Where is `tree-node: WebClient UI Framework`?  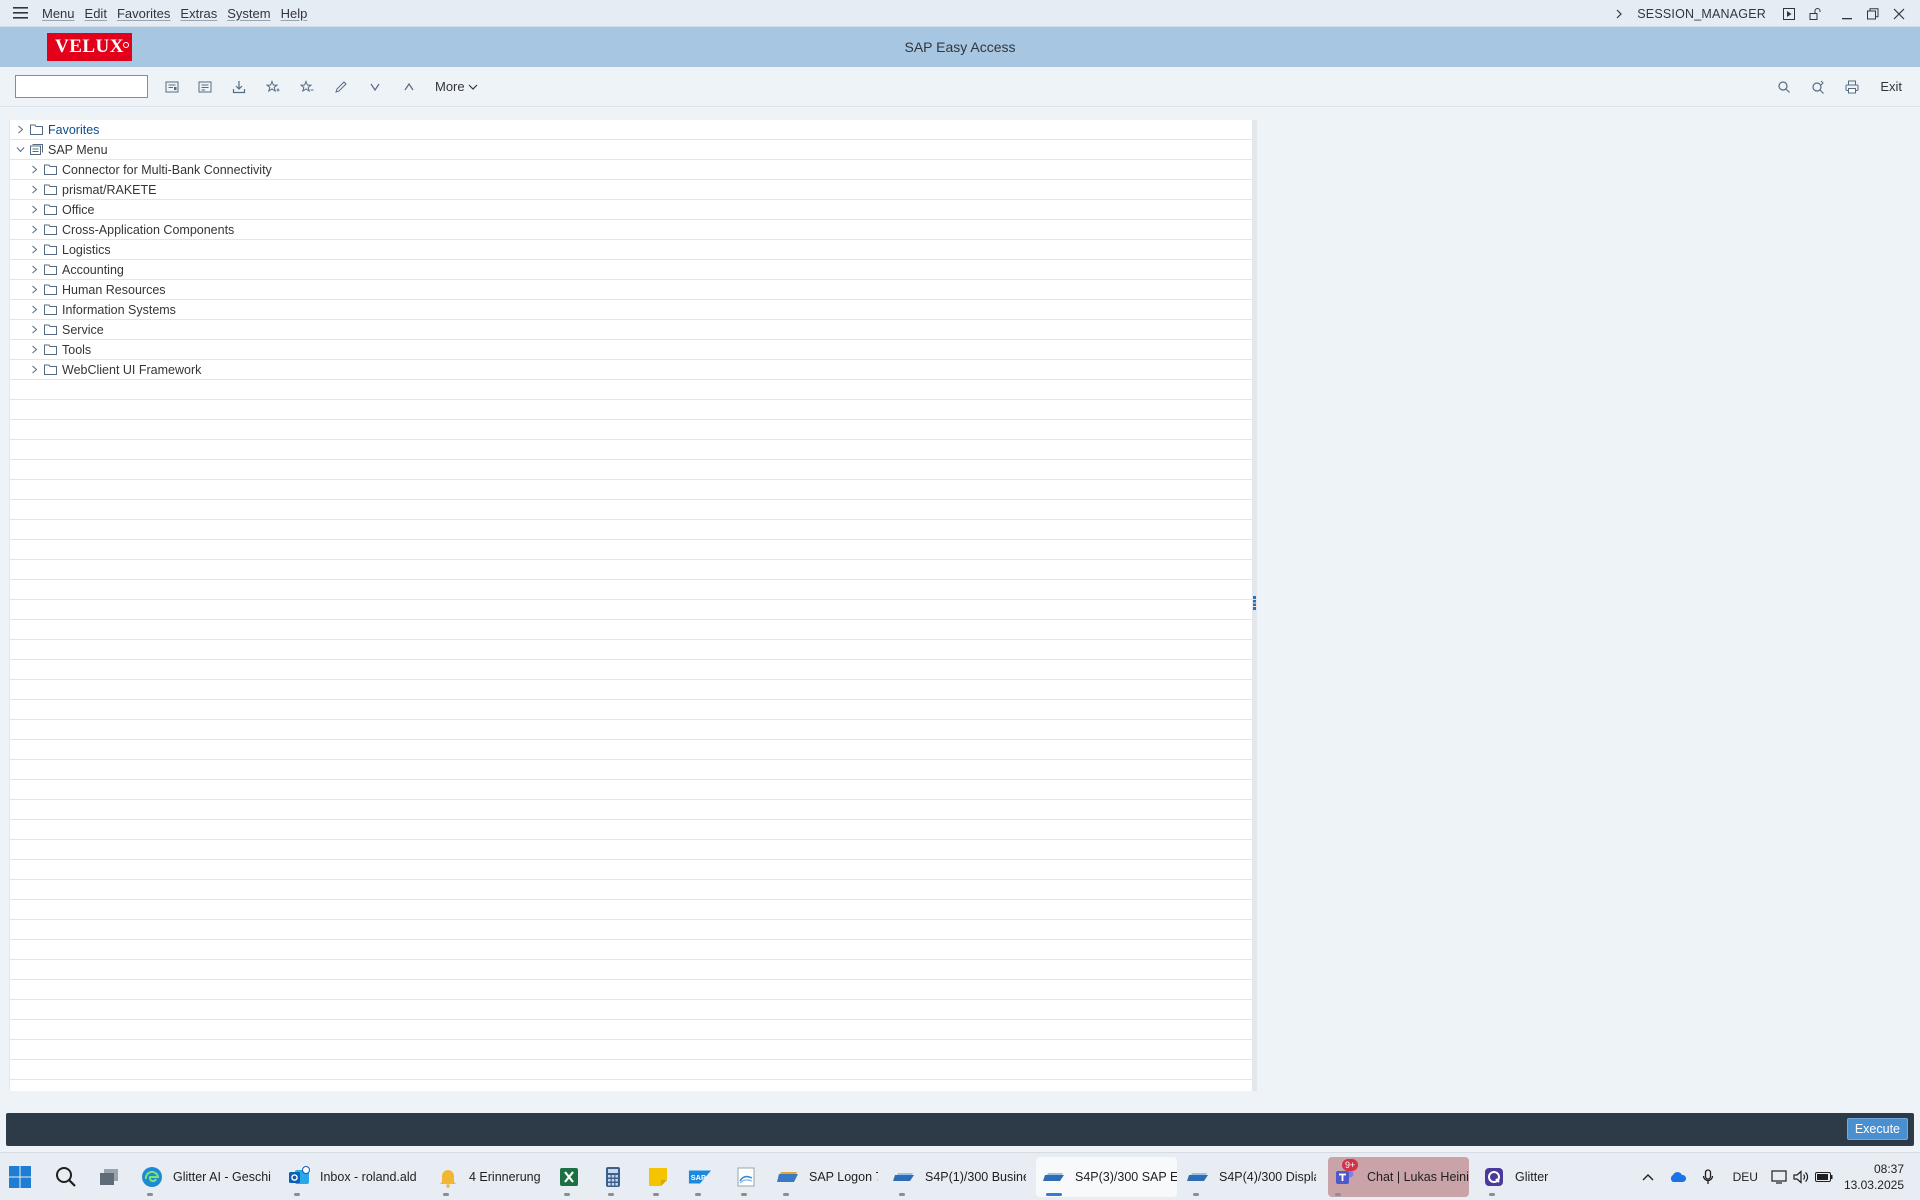
tree-node: WebClient UI Framework is located at coordinates (631, 370).